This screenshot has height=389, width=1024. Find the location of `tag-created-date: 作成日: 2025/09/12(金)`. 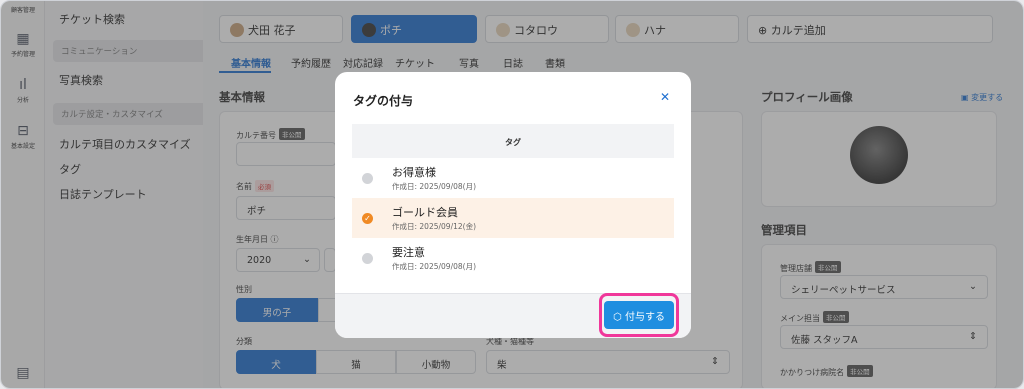

tag-created-date: 作成日: 2025/09/12(金) is located at coordinates (434, 226).